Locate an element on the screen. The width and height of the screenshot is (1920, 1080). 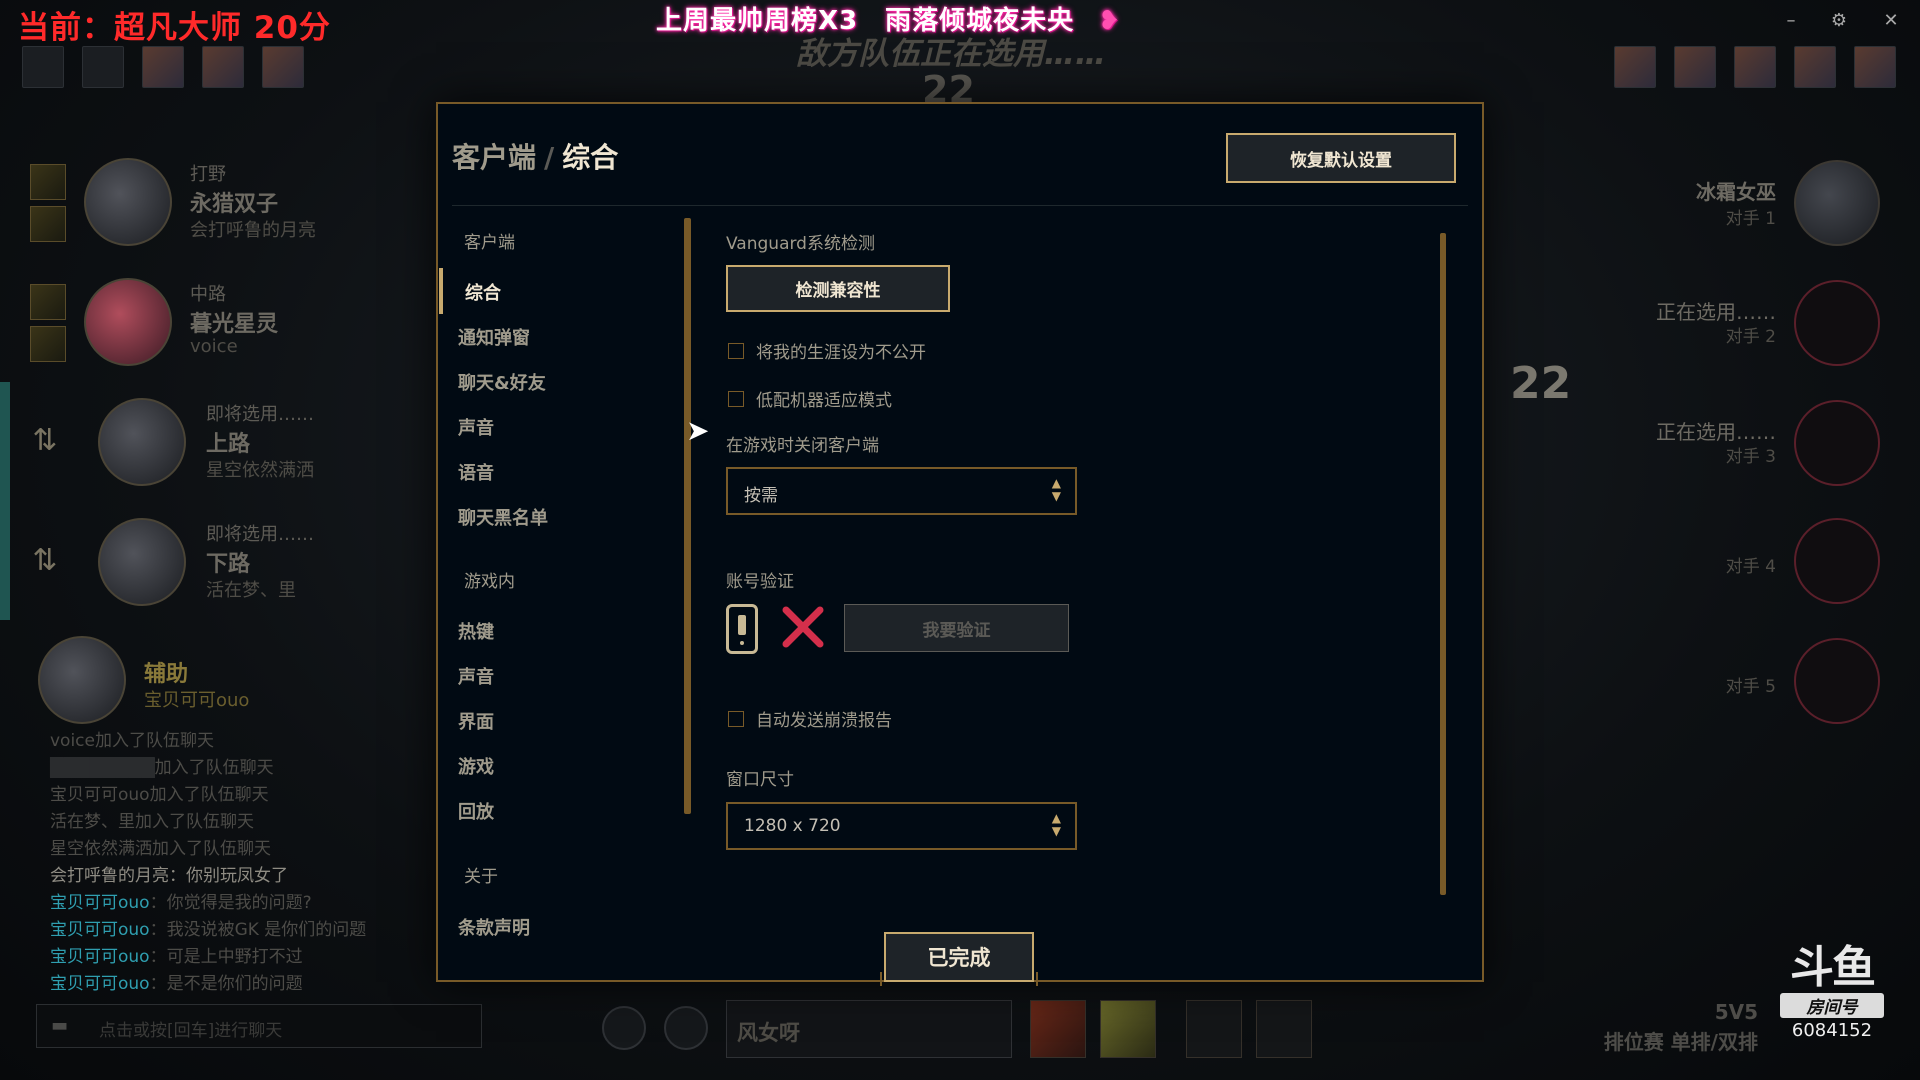
rune-page-icon is located at coordinates (1214, 1029).